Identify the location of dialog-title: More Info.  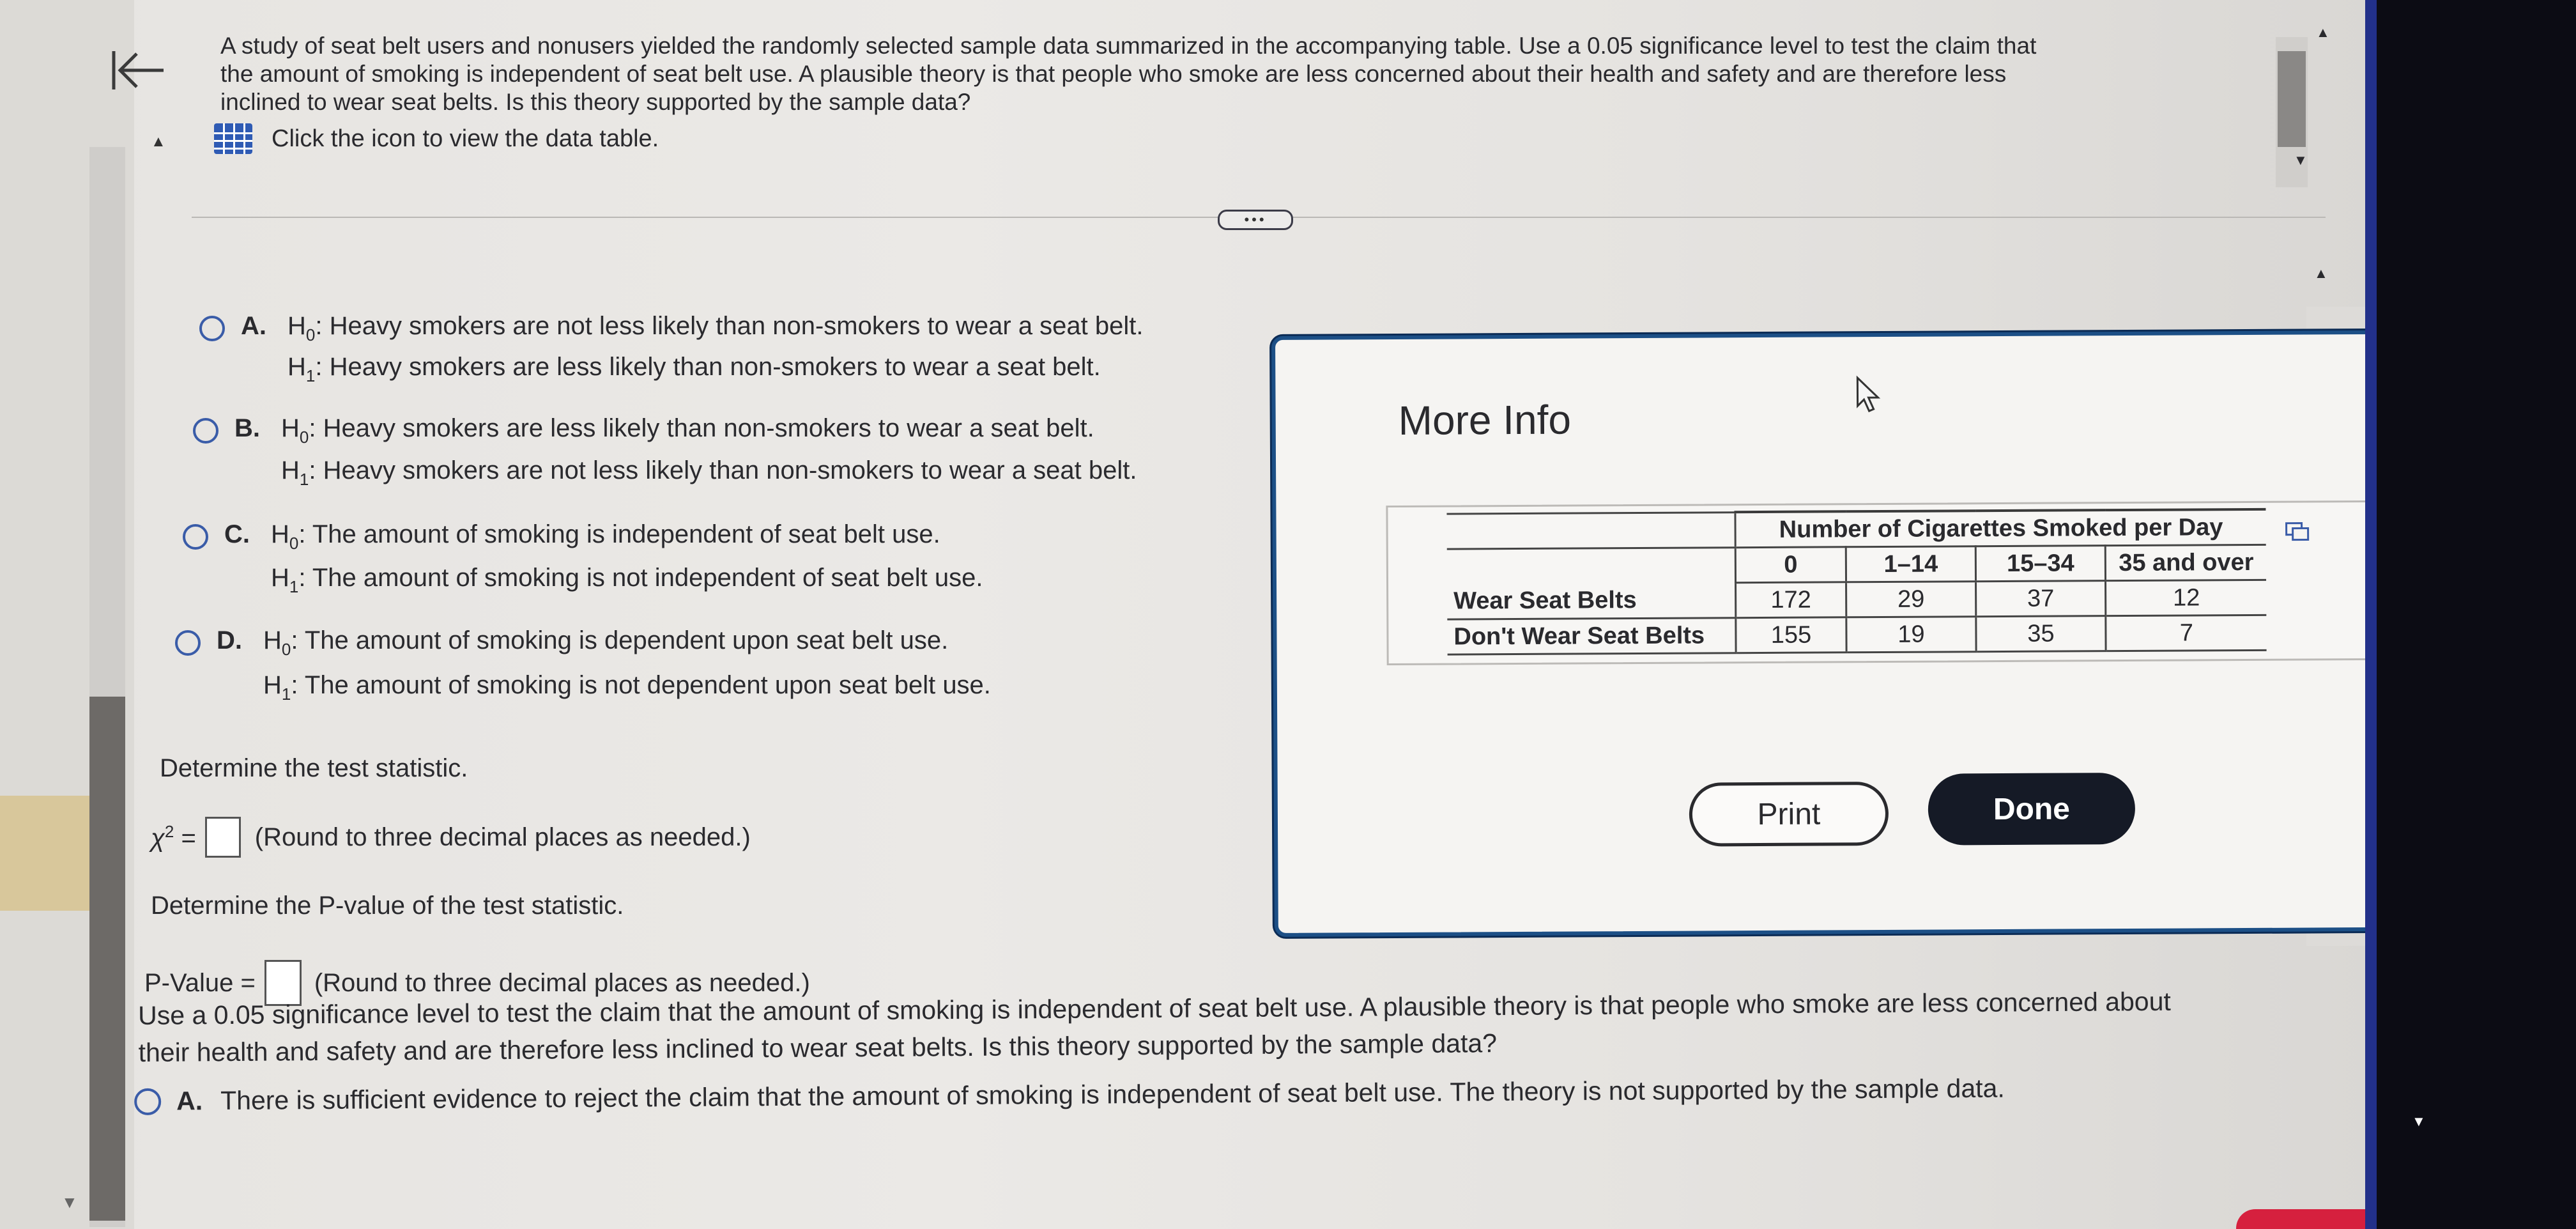
(1485, 420).